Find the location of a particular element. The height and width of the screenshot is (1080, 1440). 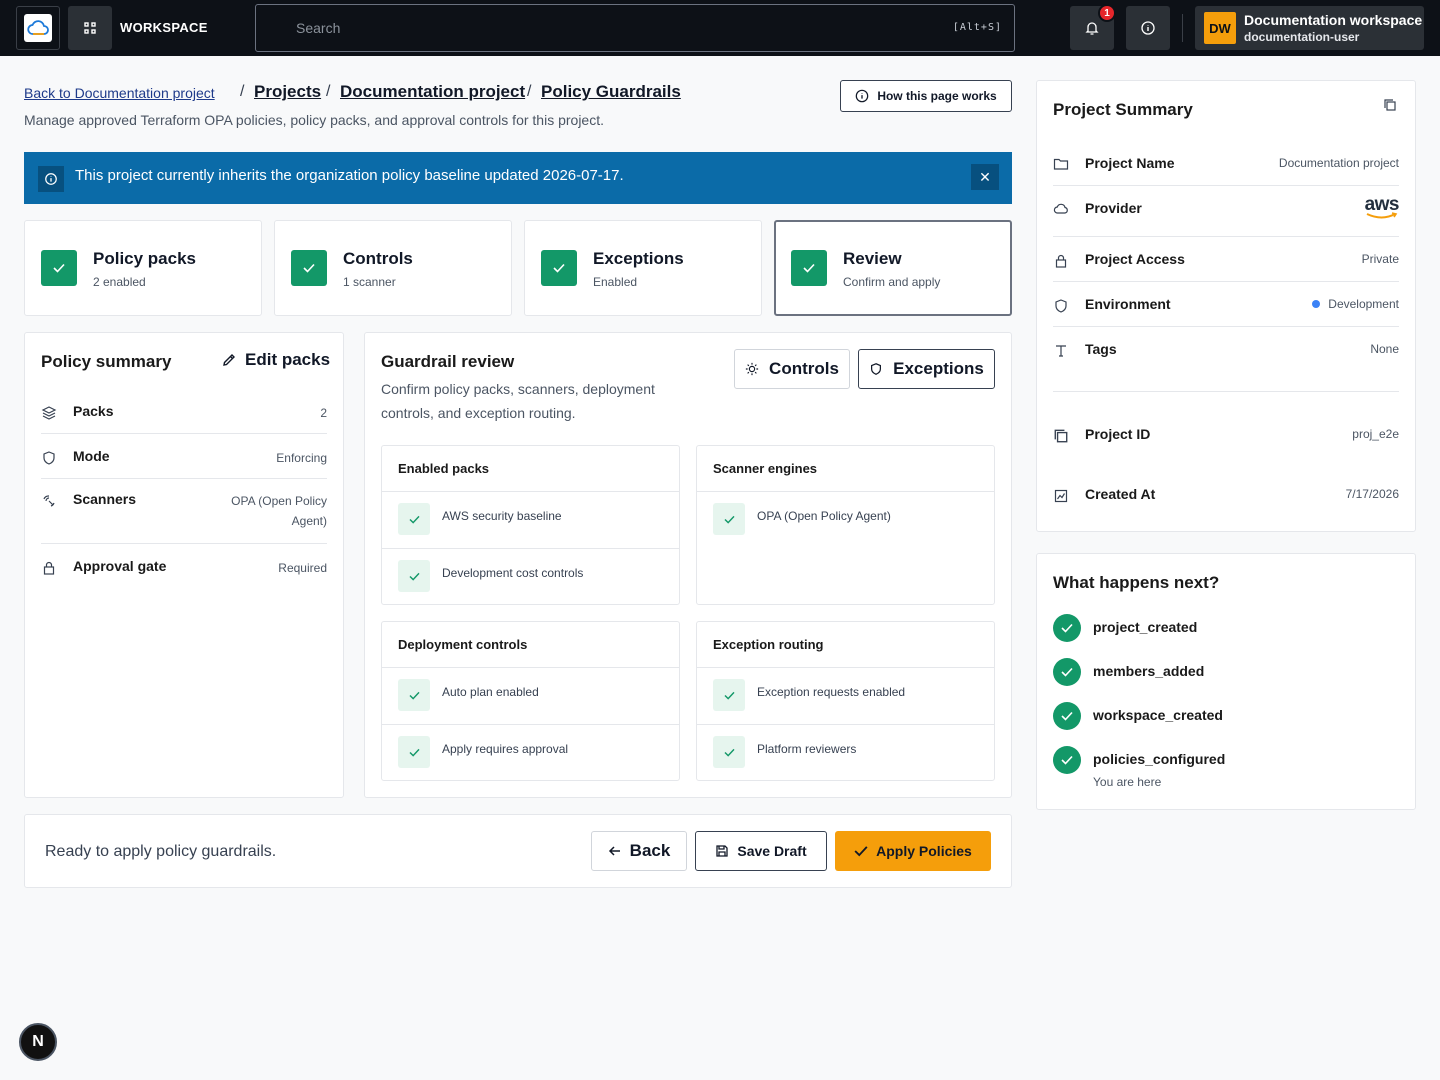

next-step-label: workspace_created is located at coordinates (1158, 715).